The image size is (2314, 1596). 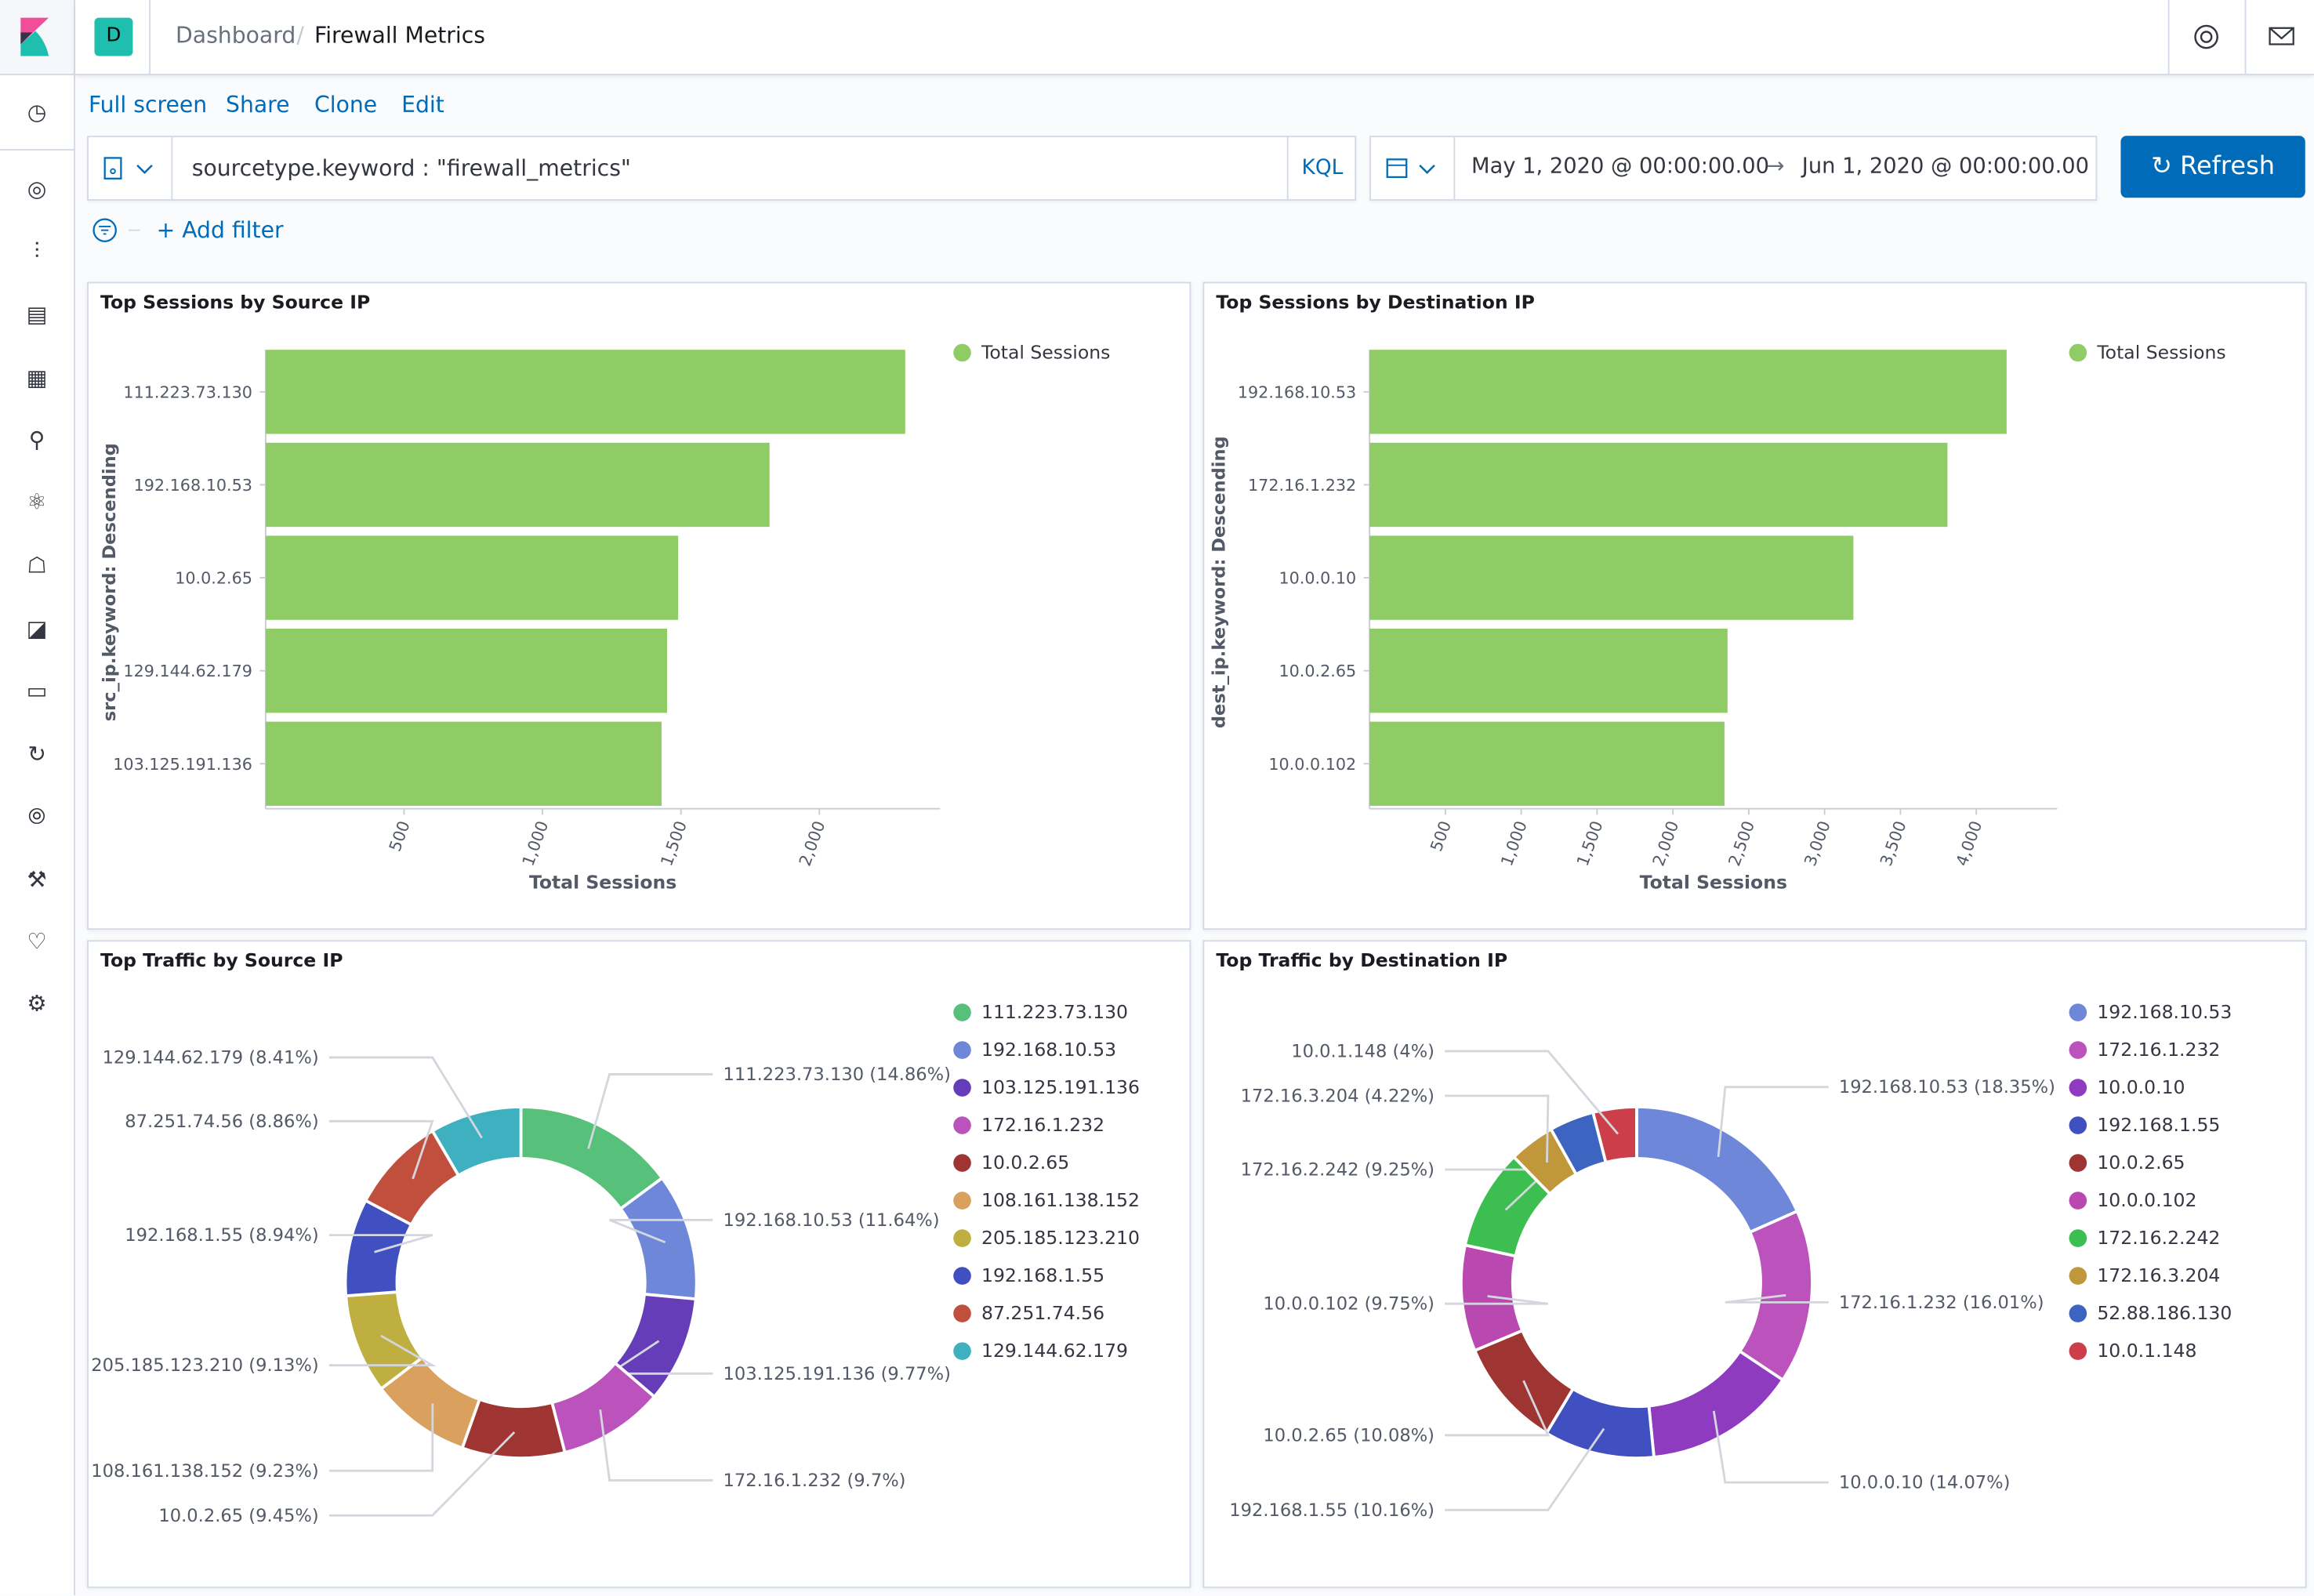 I want to click on siem-icon: ☖, so click(x=37, y=565).